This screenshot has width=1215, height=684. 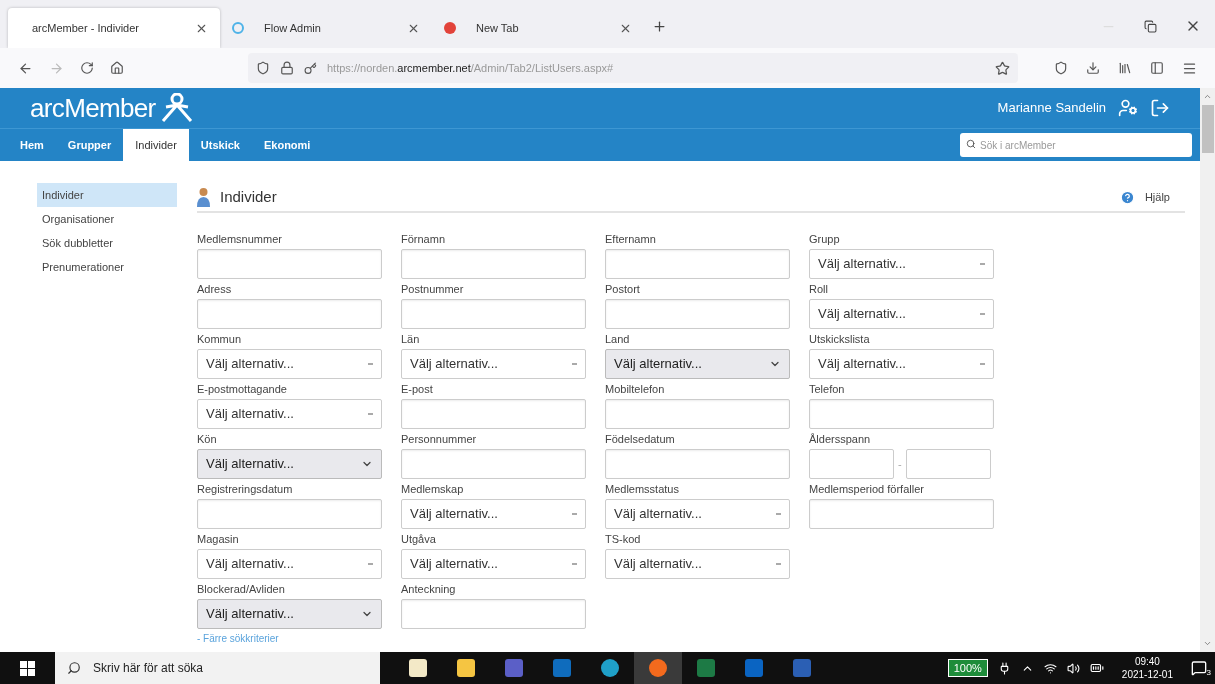 What do you see at coordinates (220, 339) in the screenshot?
I see `field-label: Kommun` at bounding box center [220, 339].